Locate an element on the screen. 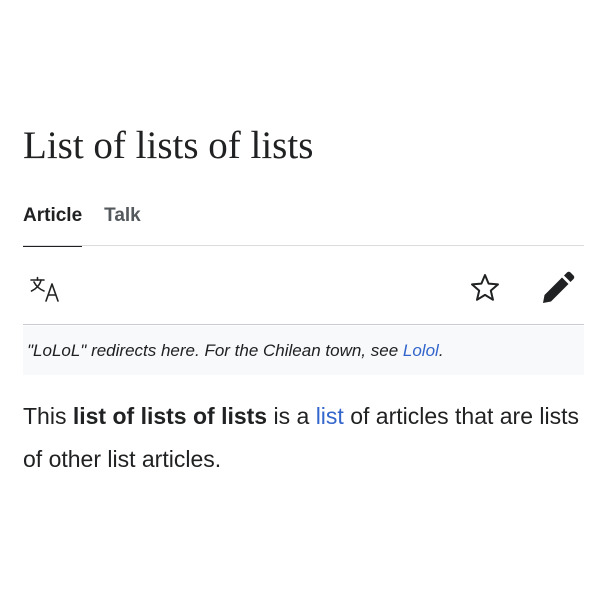 The image size is (600, 600). toolbar-divider is located at coordinates (303, 324).